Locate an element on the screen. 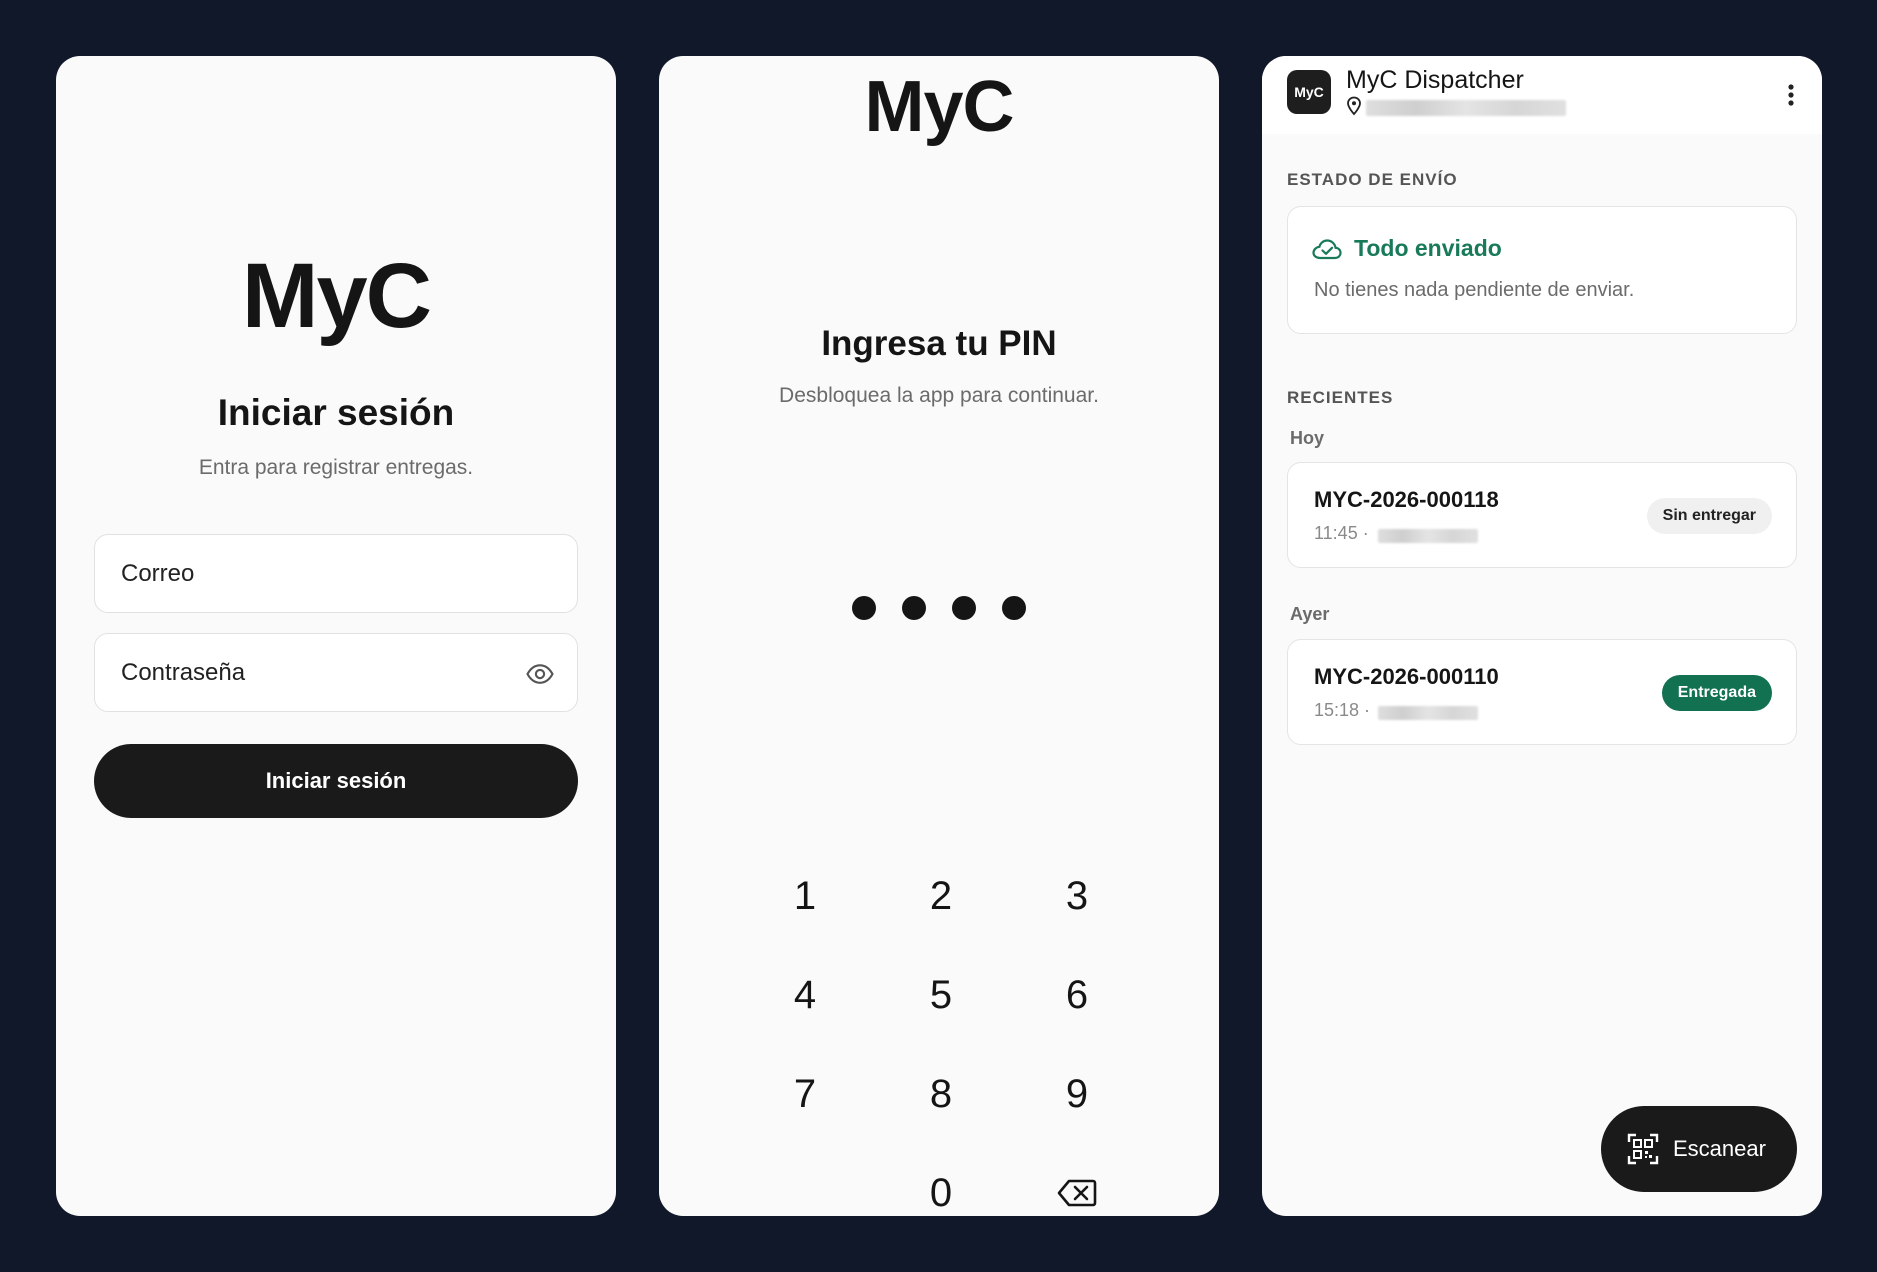  password-field is located at coordinates (311, 672).